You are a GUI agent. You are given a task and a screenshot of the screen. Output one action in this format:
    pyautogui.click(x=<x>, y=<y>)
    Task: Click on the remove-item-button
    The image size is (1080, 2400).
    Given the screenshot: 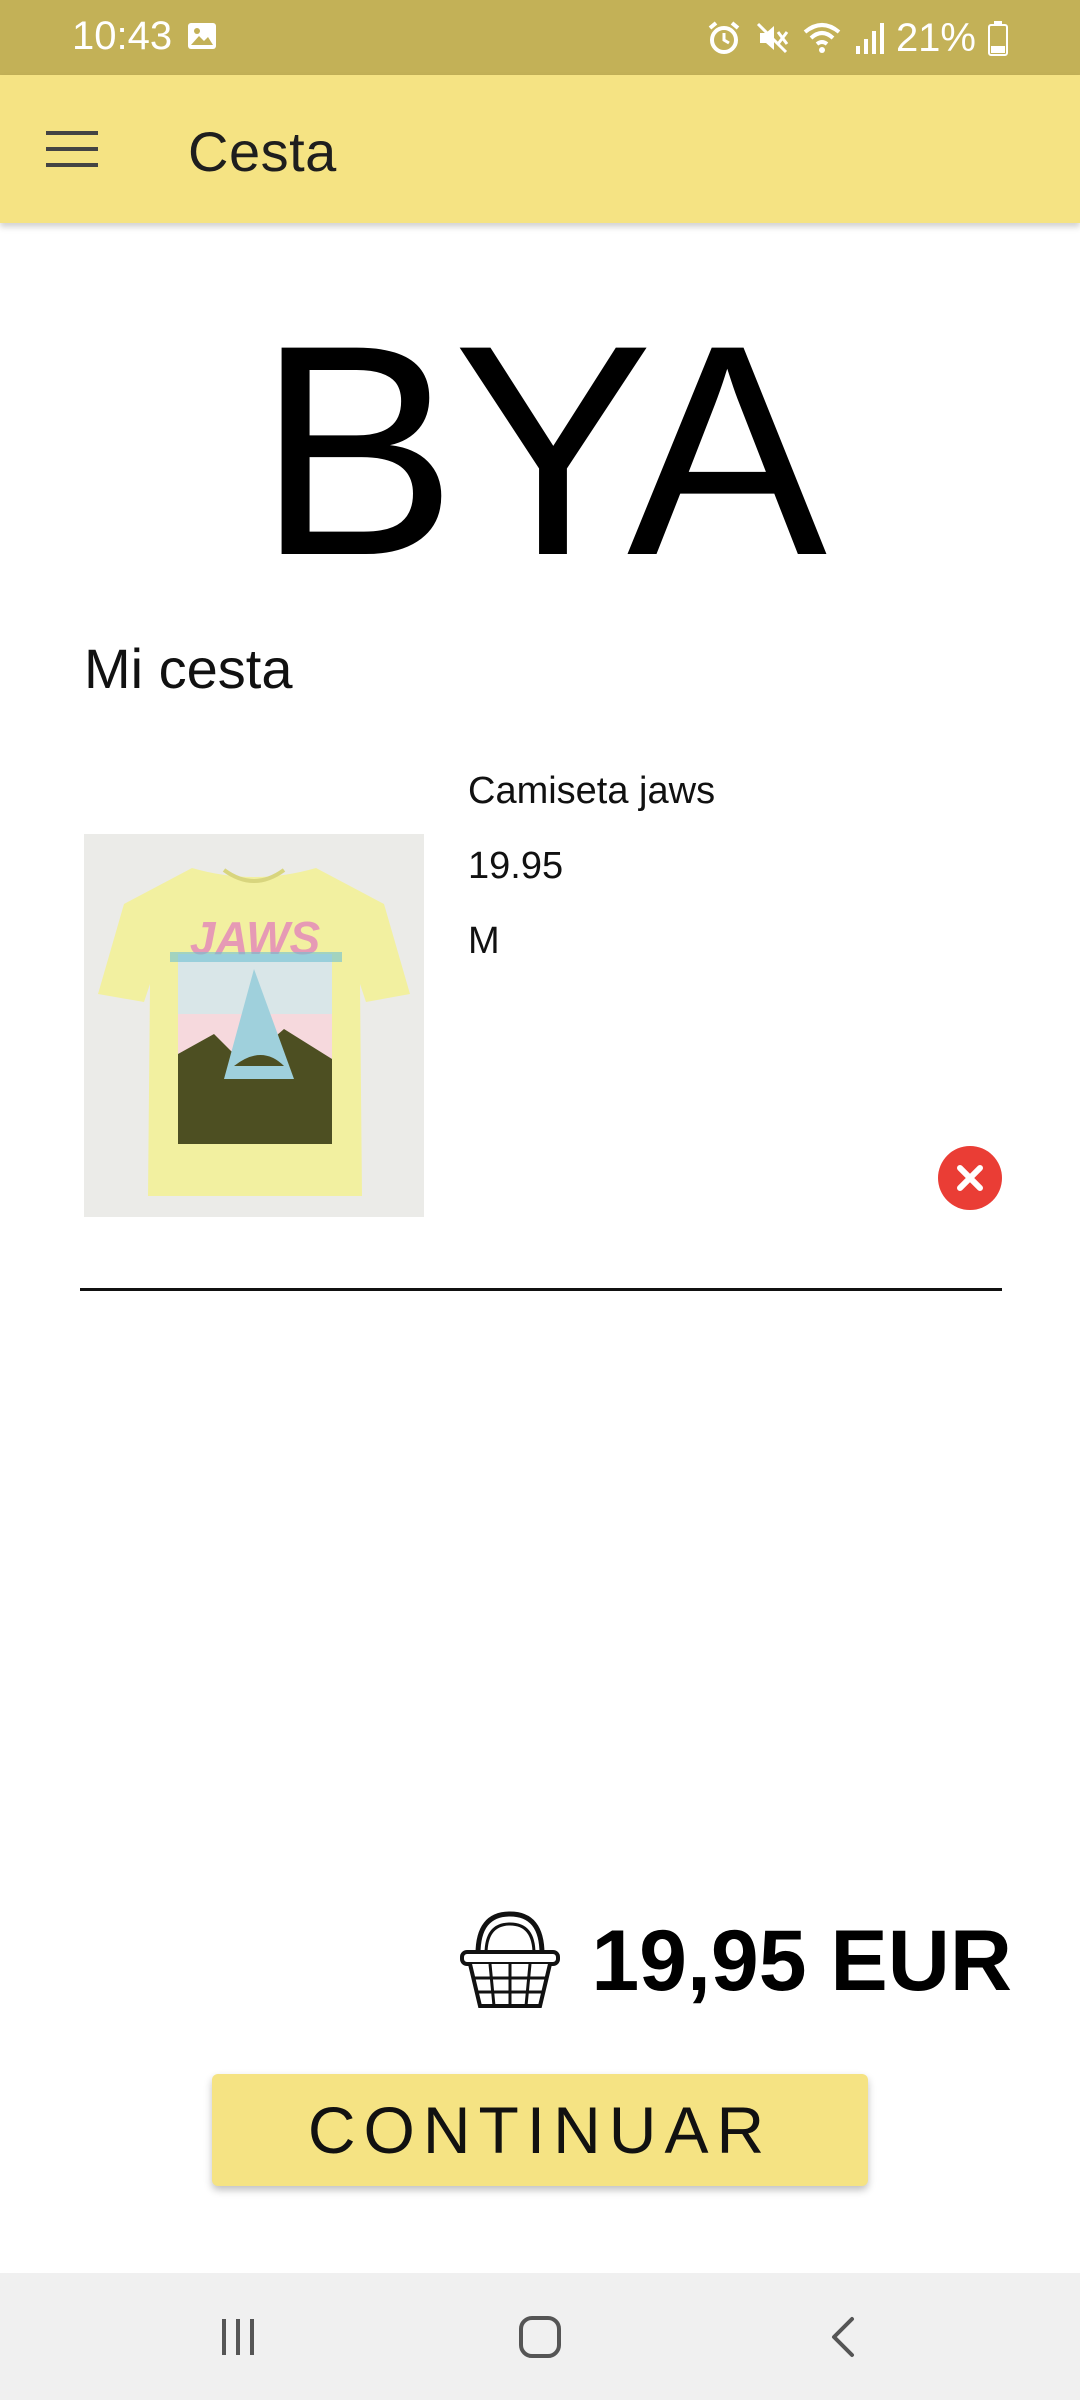 What is the action you would take?
    pyautogui.click(x=970, y=1178)
    